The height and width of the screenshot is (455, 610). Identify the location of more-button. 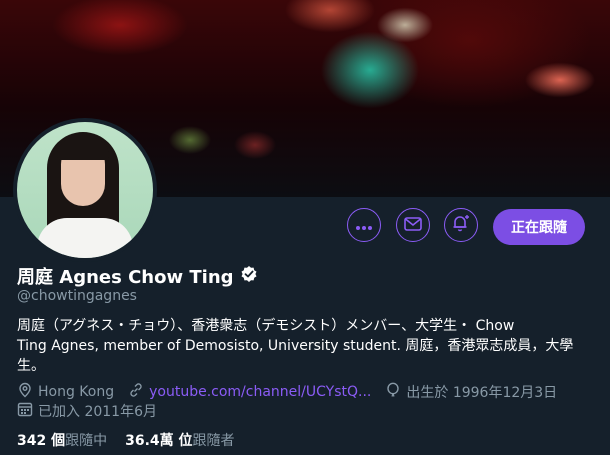
(364, 225).